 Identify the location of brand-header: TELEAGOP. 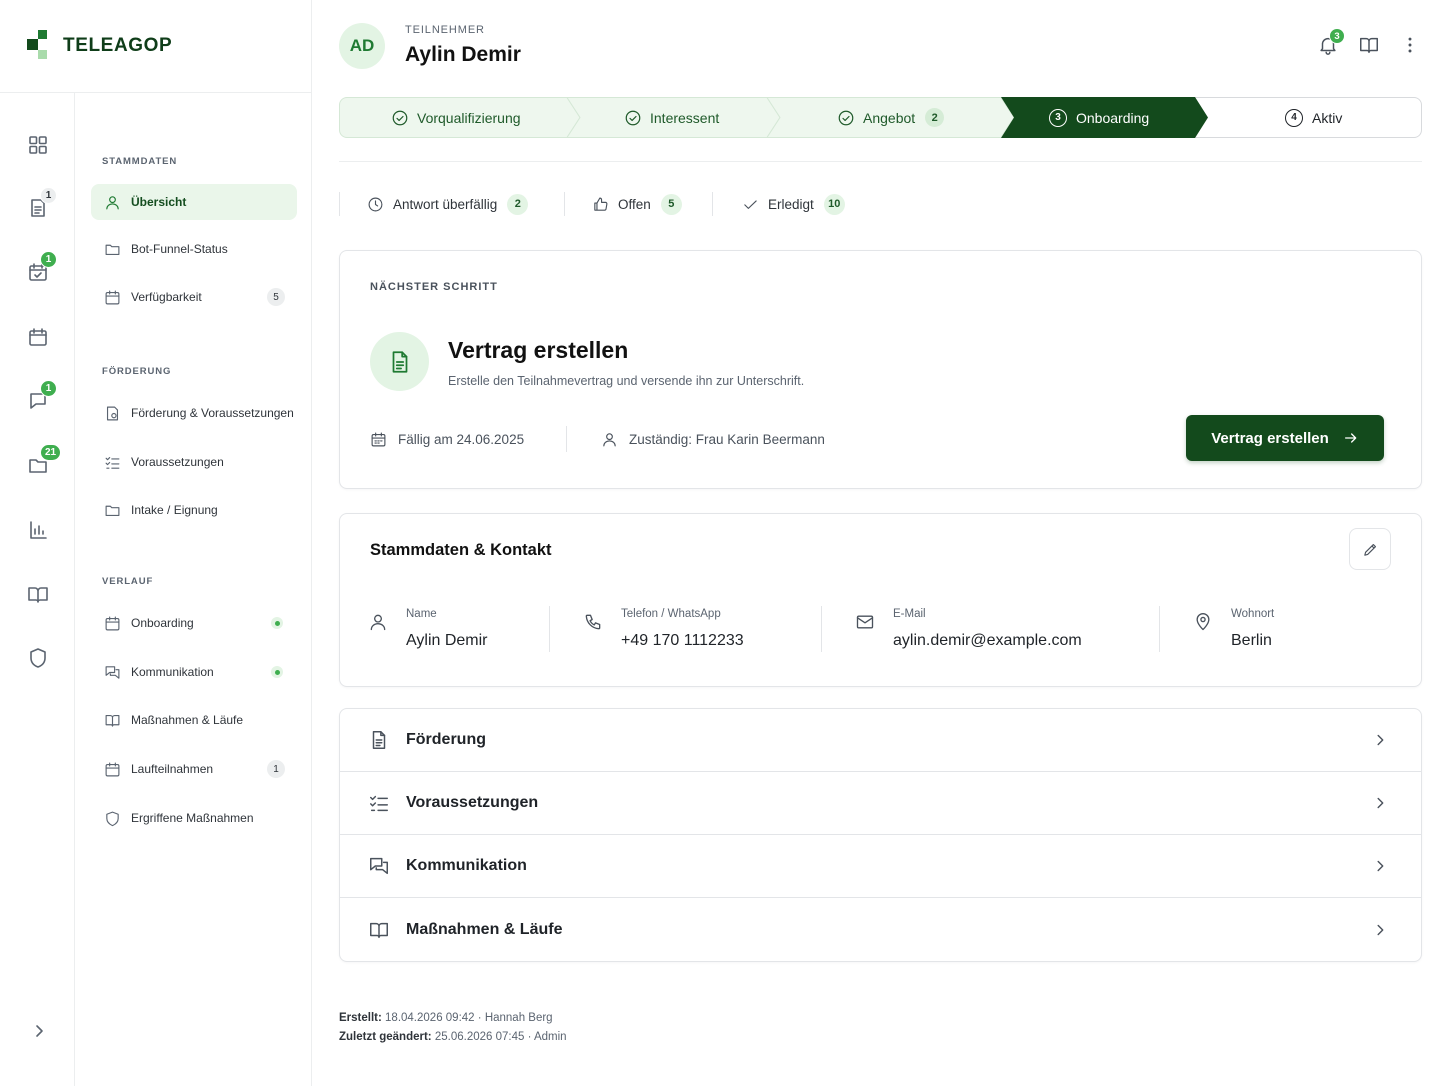
(156, 46).